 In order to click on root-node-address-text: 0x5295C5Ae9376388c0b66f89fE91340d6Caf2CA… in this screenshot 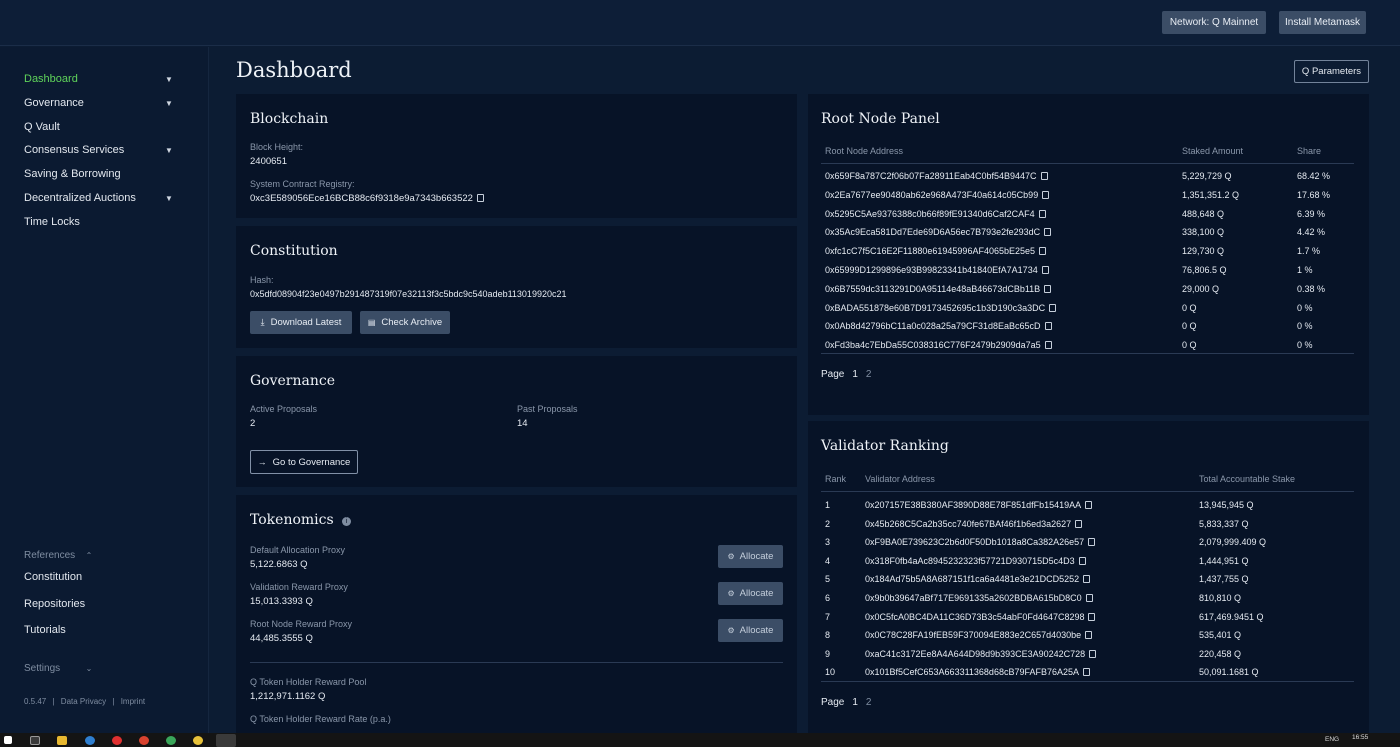, I will do `click(930, 213)`.